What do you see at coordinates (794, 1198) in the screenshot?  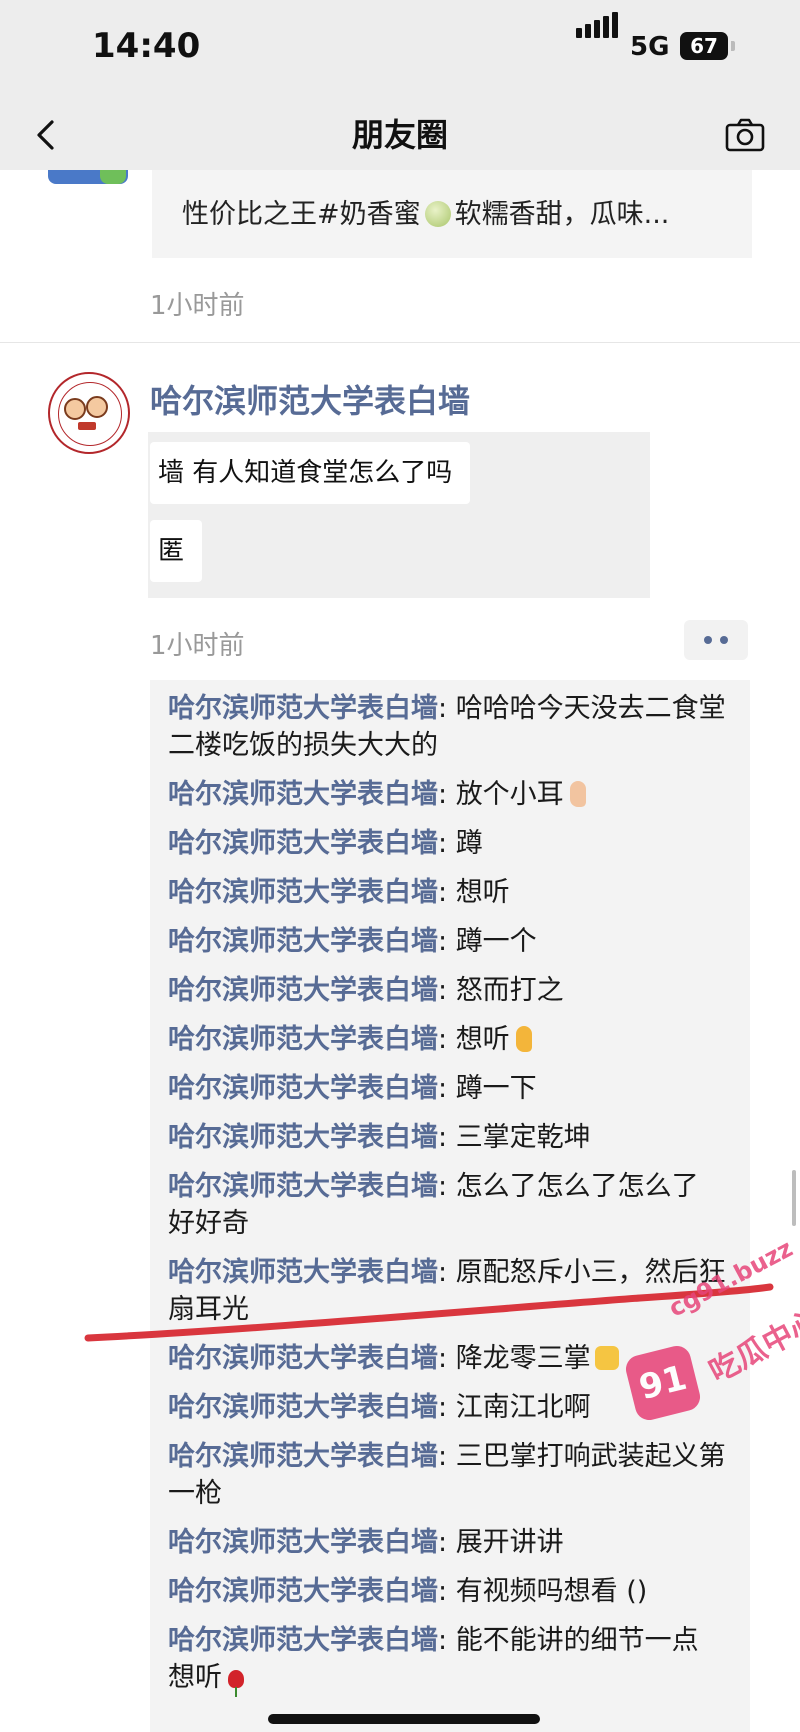 I see `scrollbar` at bounding box center [794, 1198].